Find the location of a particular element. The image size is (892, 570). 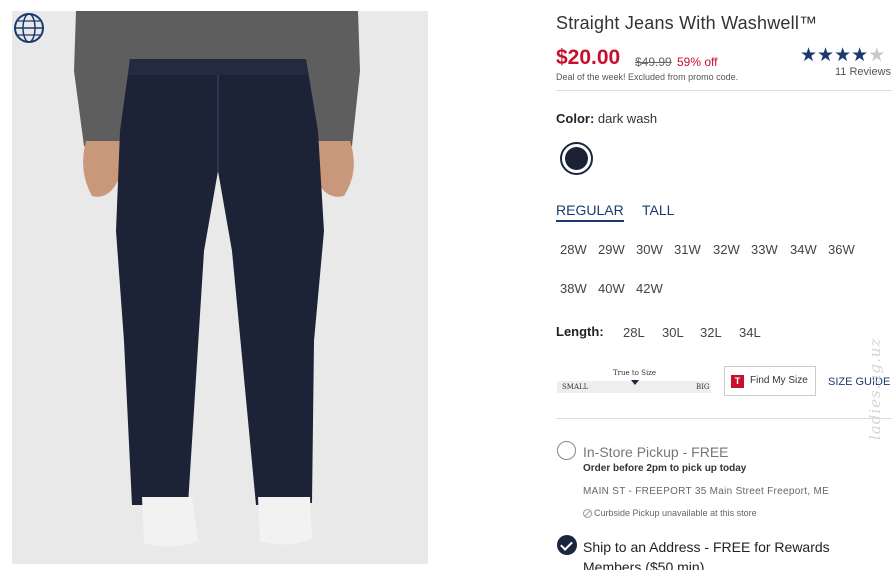

size-30w: 30W is located at coordinates (649, 249).